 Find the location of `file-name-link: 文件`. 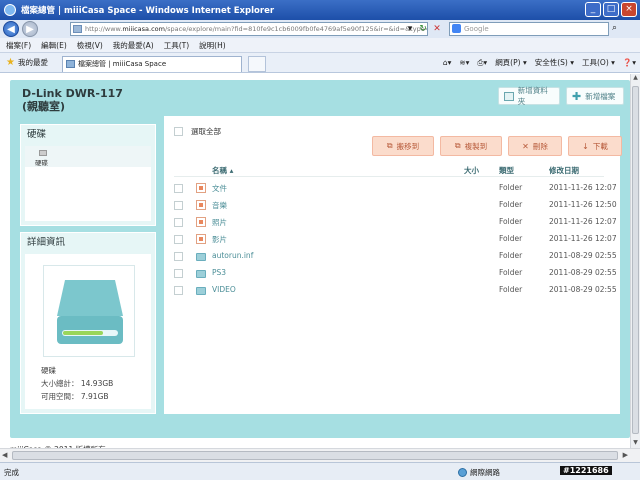

file-name-link: 文件 is located at coordinates (219, 188).